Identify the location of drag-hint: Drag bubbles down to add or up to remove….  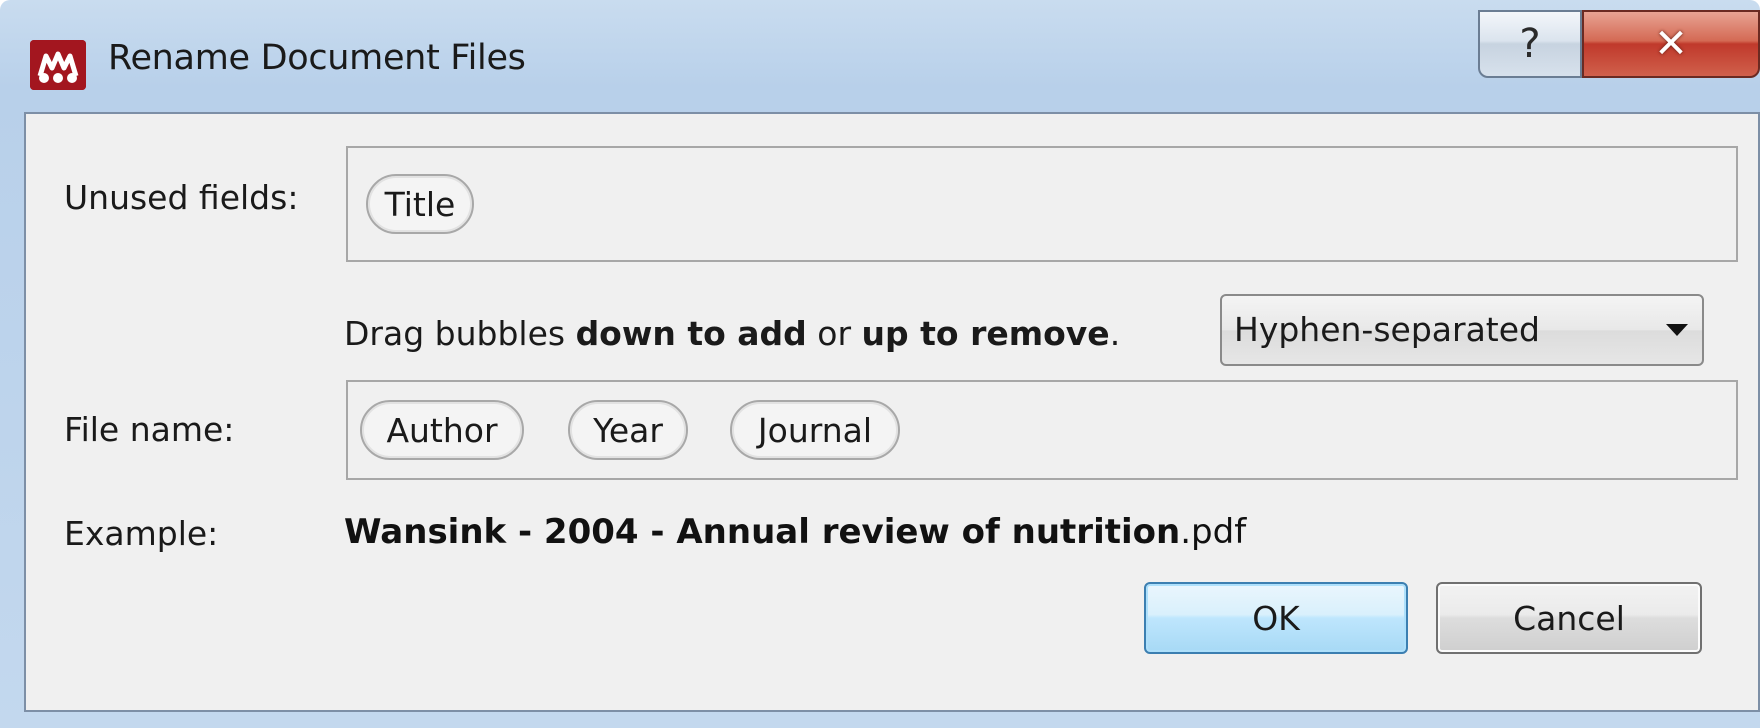
(732, 333).